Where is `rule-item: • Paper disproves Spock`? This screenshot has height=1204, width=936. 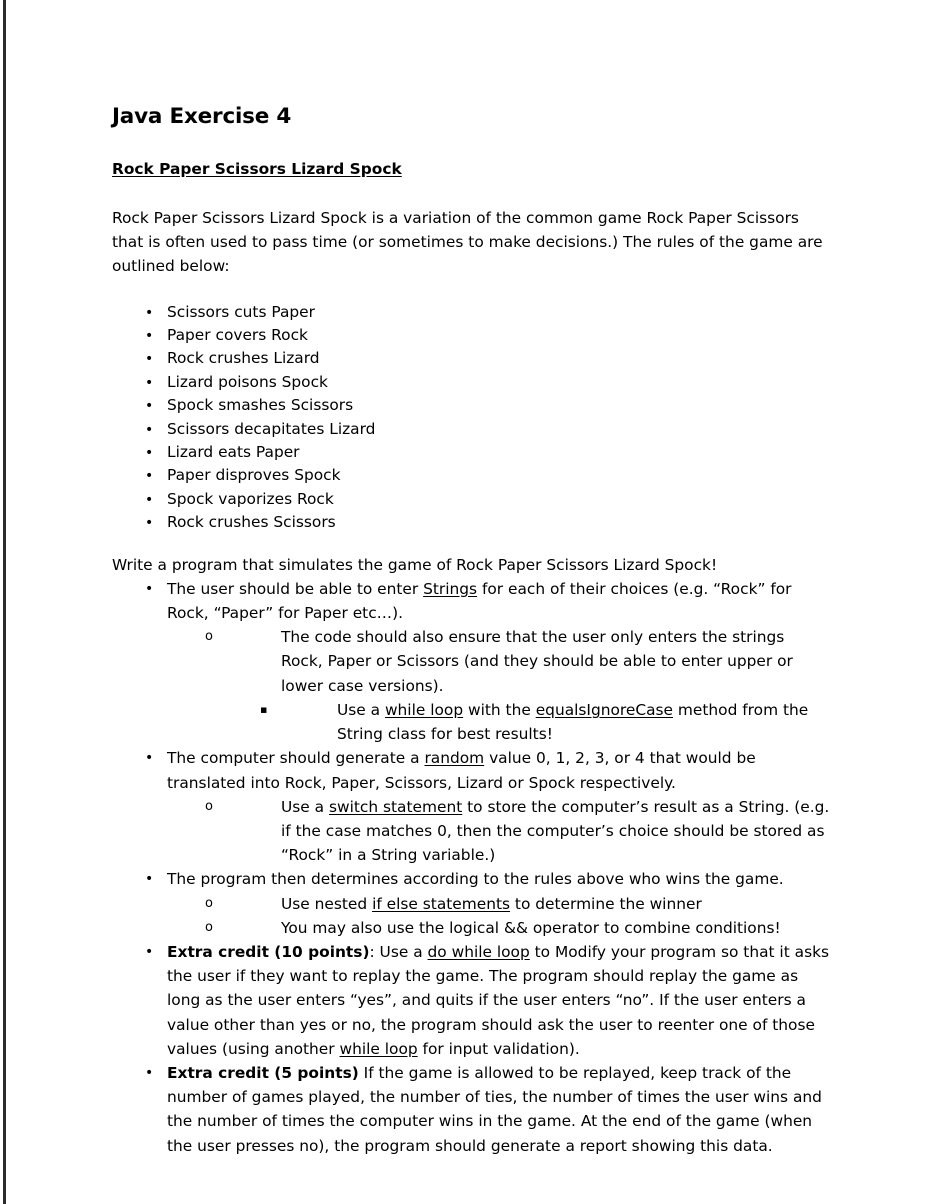
rule-item: • Paper disproves Spock is located at coordinates (471, 475).